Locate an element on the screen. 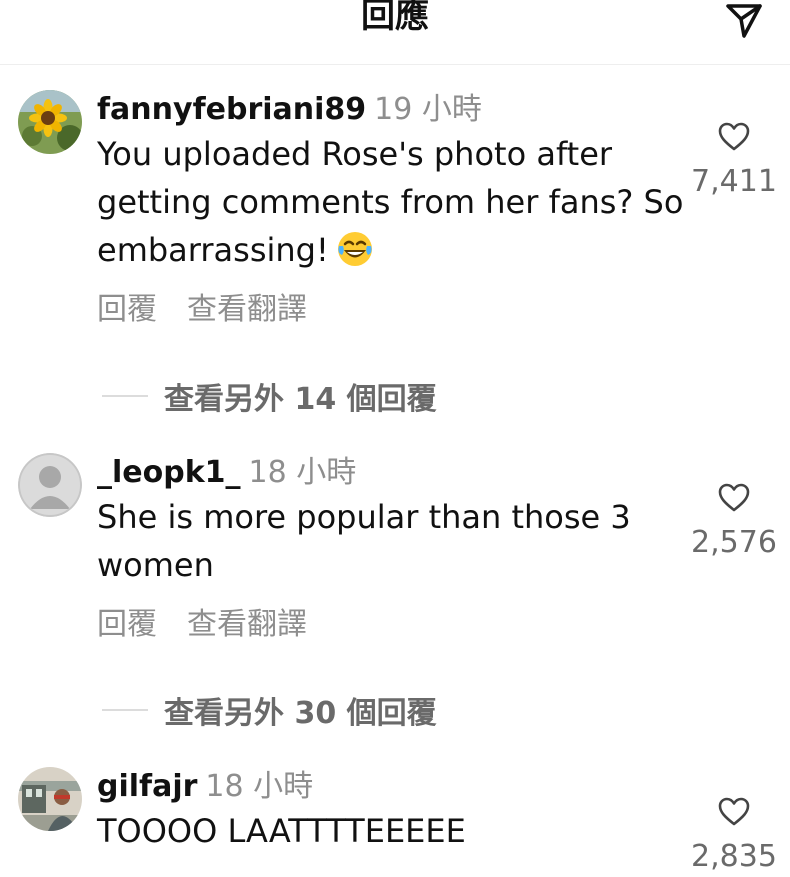 The width and height of the screenshot is (790, 877). like-area: 2,835 is located at coordinates (734, 836).